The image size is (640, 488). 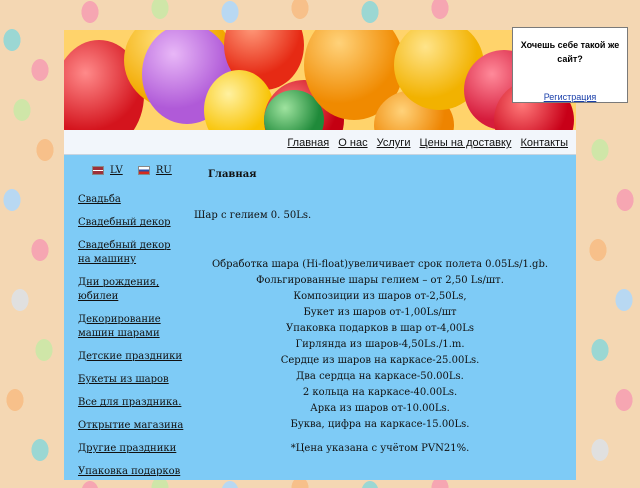 What do you see at coordinates (380, 296) in the screenshot?
I see `price-line: Композиции из шаров от-2,50Ls,` at bounding box center [380, 296].